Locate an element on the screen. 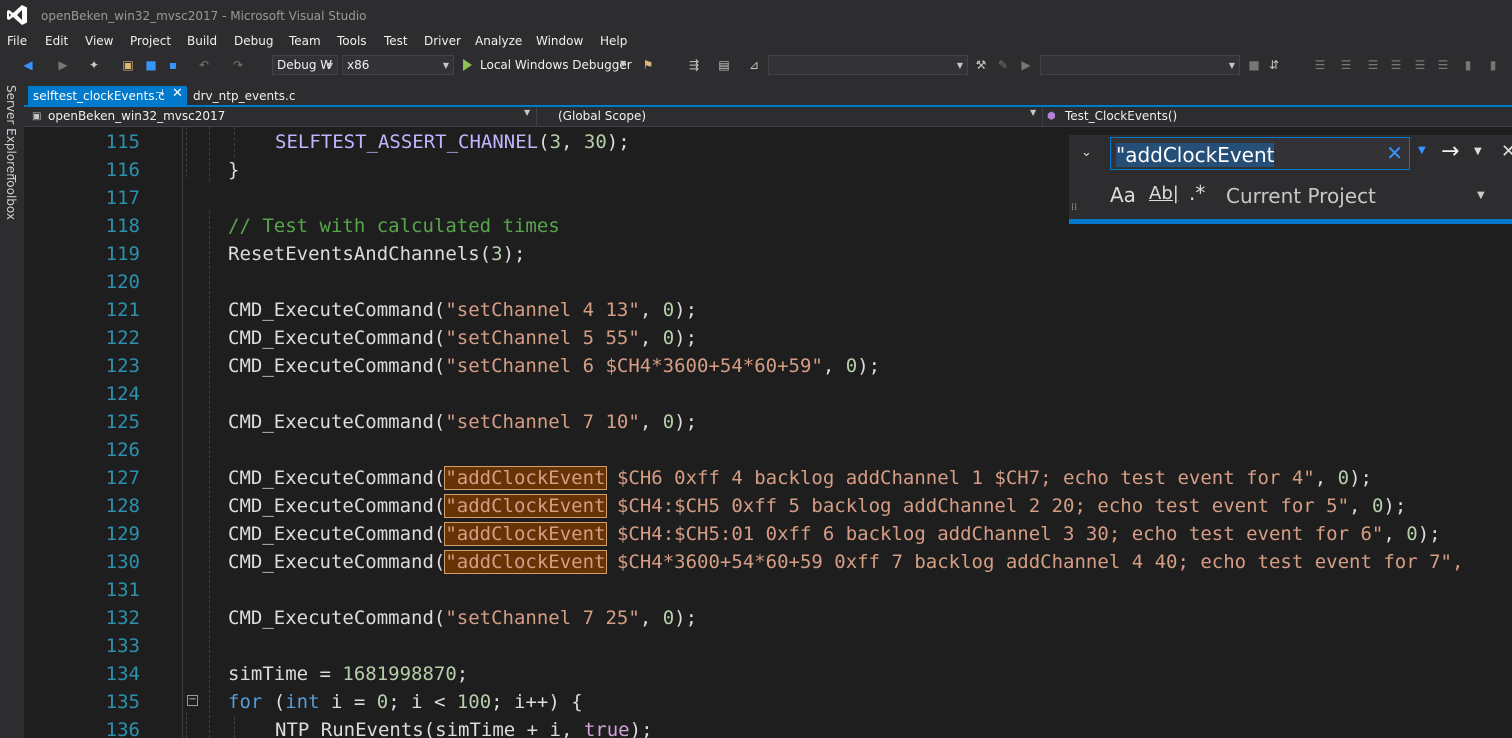 This screenshot has height=738, width=1512. code-line: // Test with calculated times is located at coordinates (394, 226).